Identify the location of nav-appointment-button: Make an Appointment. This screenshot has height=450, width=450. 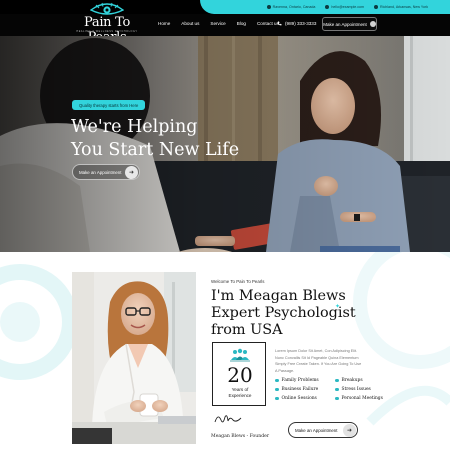
(349, 24).